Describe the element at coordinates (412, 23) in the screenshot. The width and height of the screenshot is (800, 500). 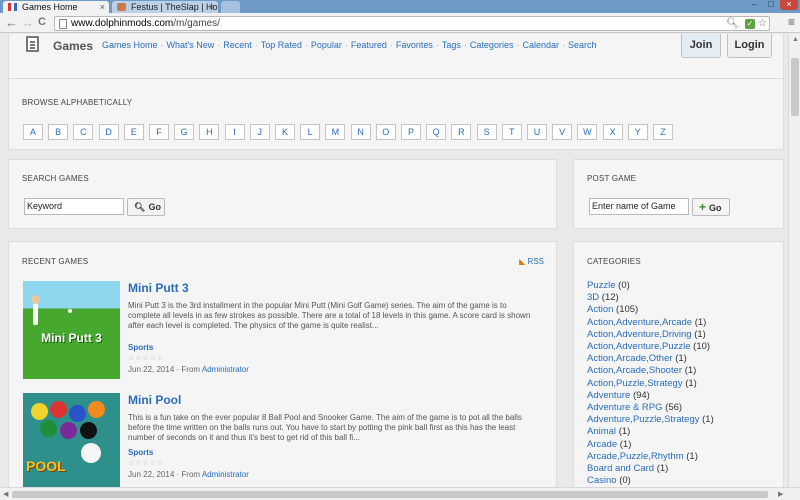
I see `address-bar: www.dolphinmods.com/m/games/ 🔍︎ ✓ ☆` at that location.